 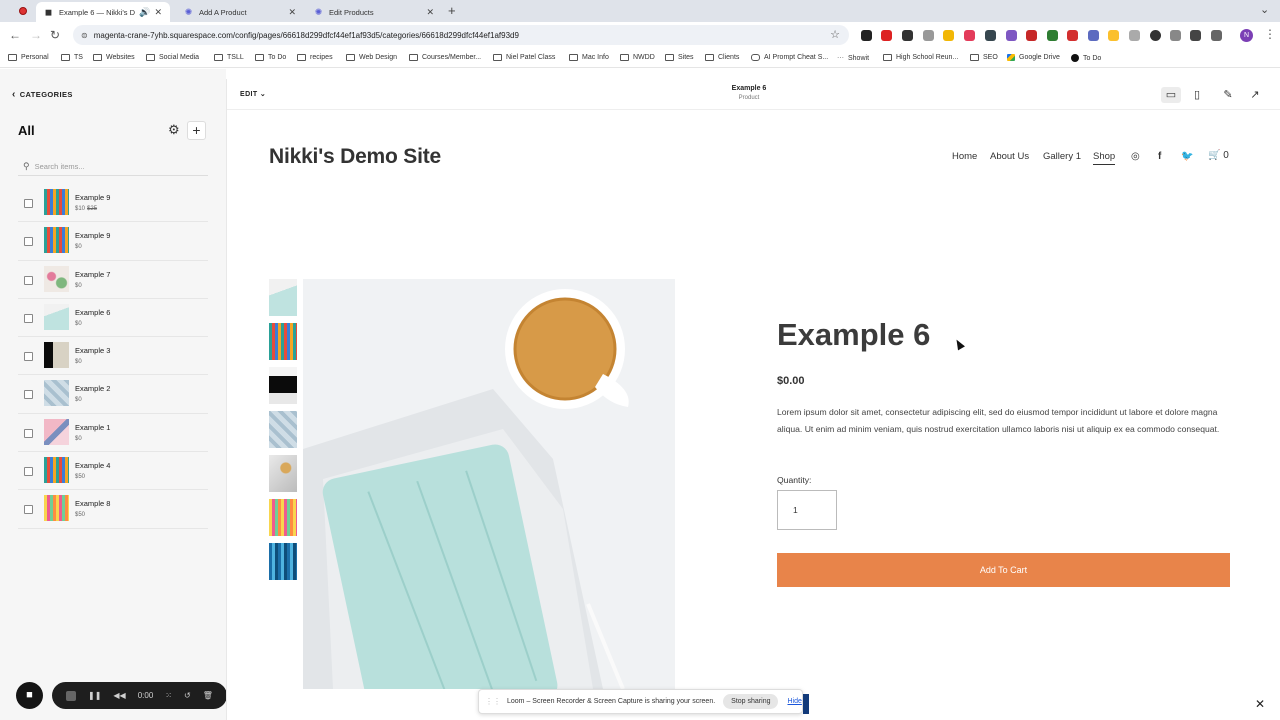 I want to click on site-info-icon: ⊜, so click(x=84, y=35).